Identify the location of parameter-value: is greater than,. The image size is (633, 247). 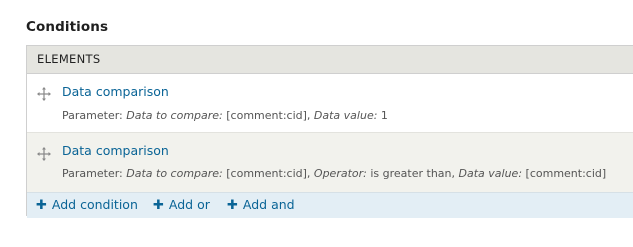
(413, 173).